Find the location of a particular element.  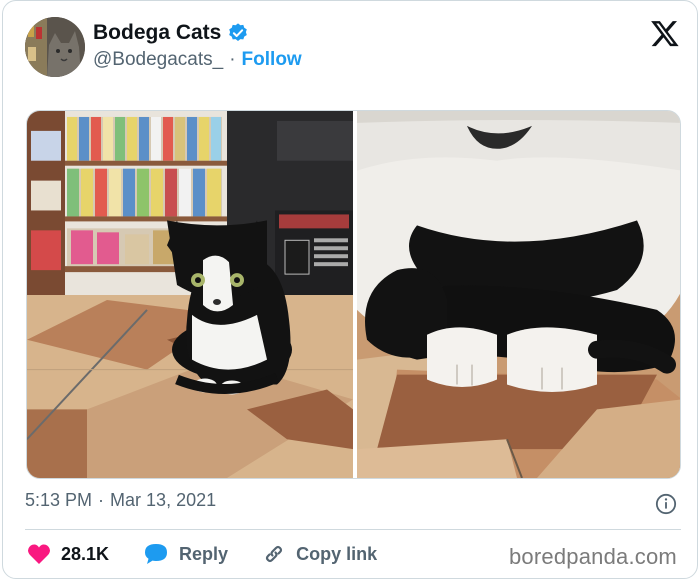

action-bar: 28.1K Reply Copy link is located at coordinates (219, 554).